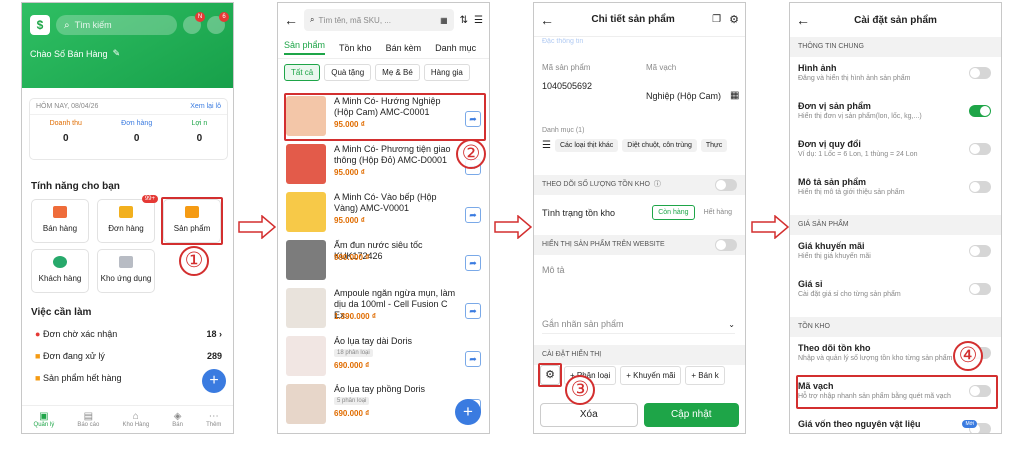 This screenshot has width=1024, height=450. What do you see at coordinates (546, 145) in the screenshot?
I see `menu-icon: ☰` at bounding box center [546, 145].